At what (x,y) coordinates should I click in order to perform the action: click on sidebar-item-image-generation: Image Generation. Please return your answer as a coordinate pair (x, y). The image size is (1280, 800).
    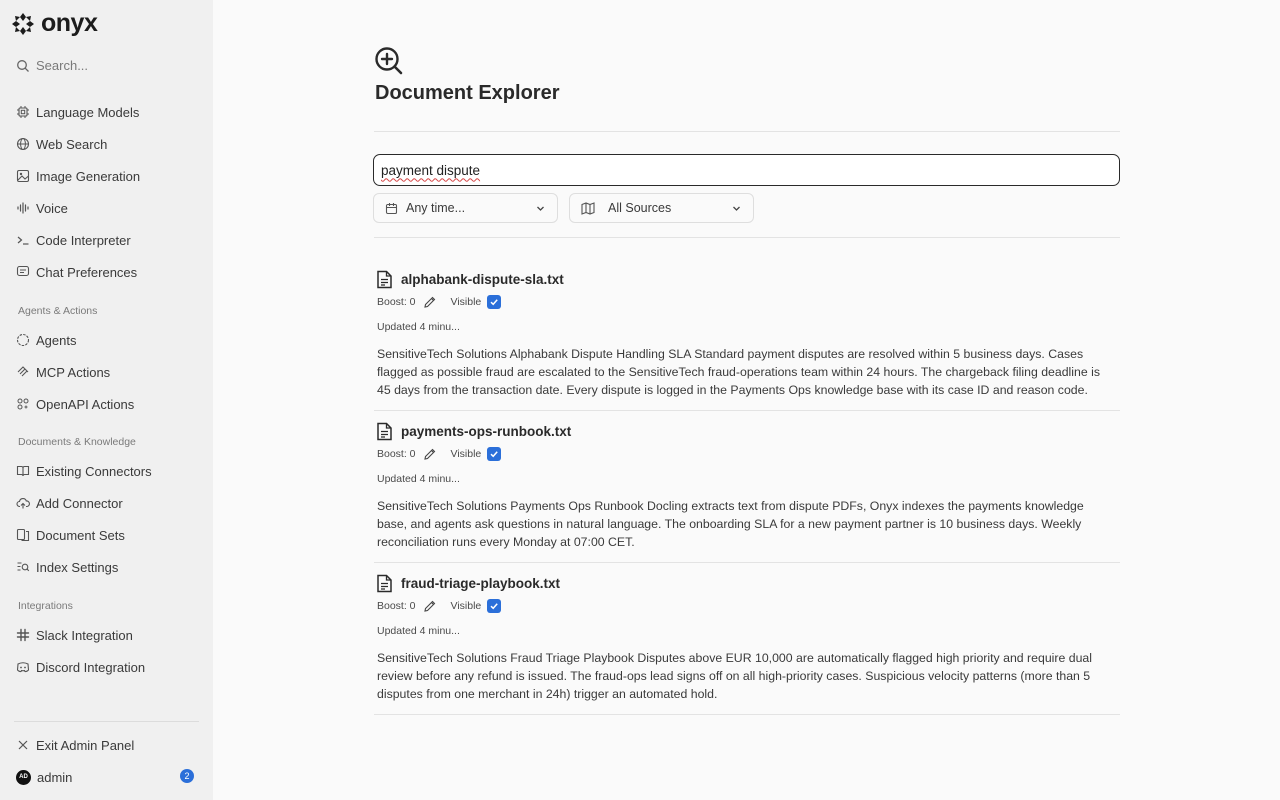
    Looking at the image, I should click on (78, 176).